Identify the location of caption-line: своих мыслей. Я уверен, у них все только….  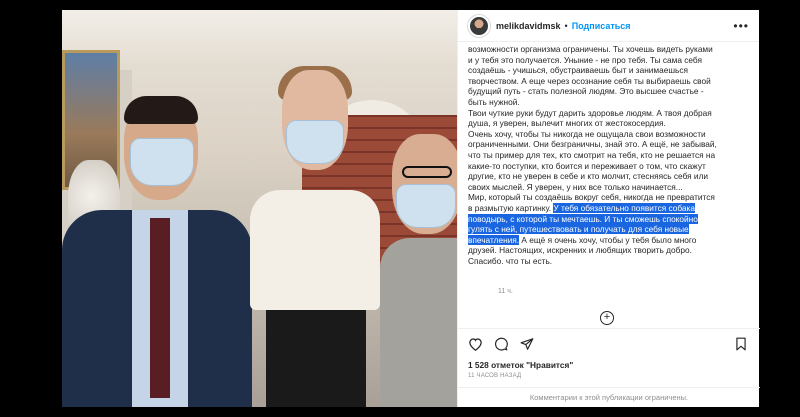
(575, 186).